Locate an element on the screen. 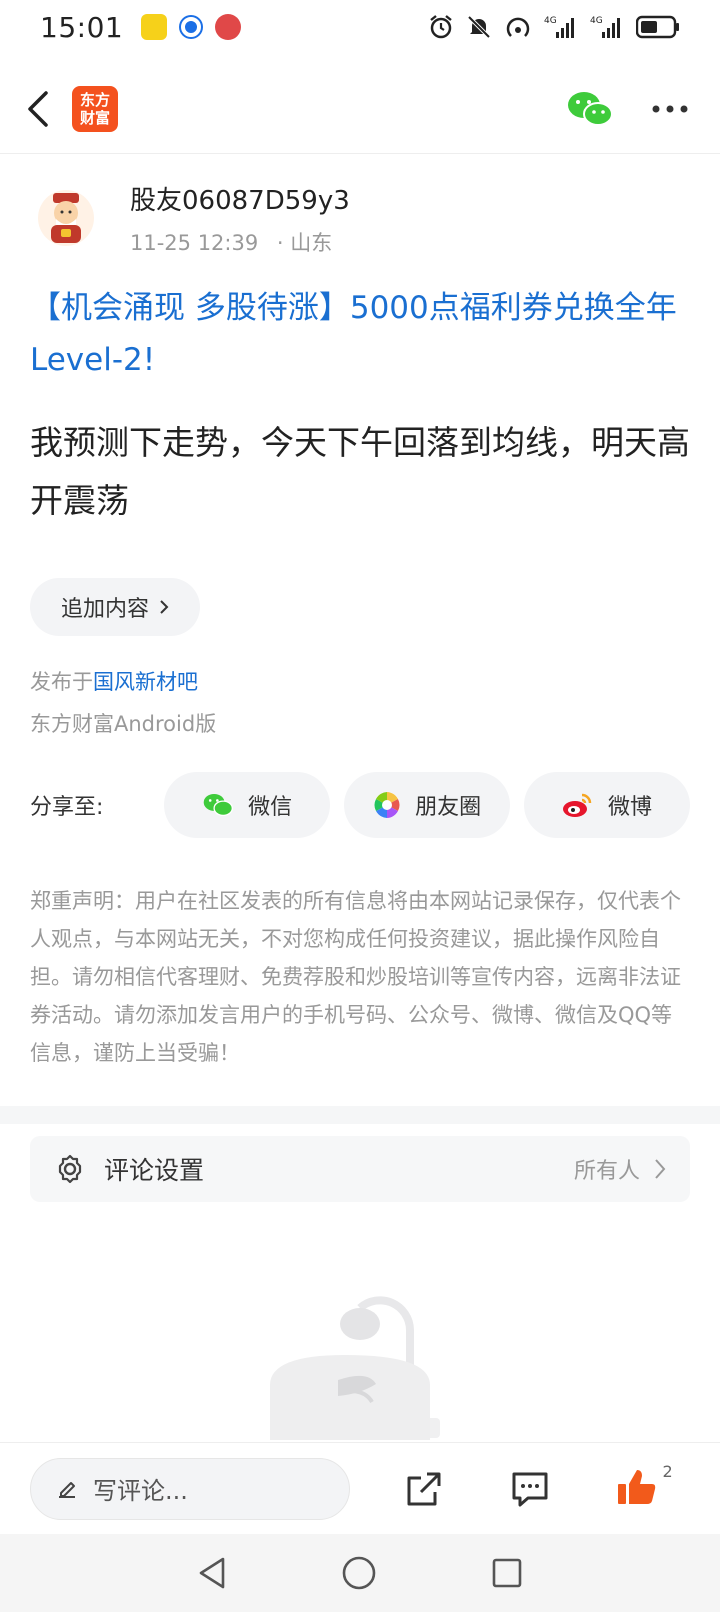 The image size is (720, 1612). share-wechat-button: 微信 is located at coordinates (247, 805).